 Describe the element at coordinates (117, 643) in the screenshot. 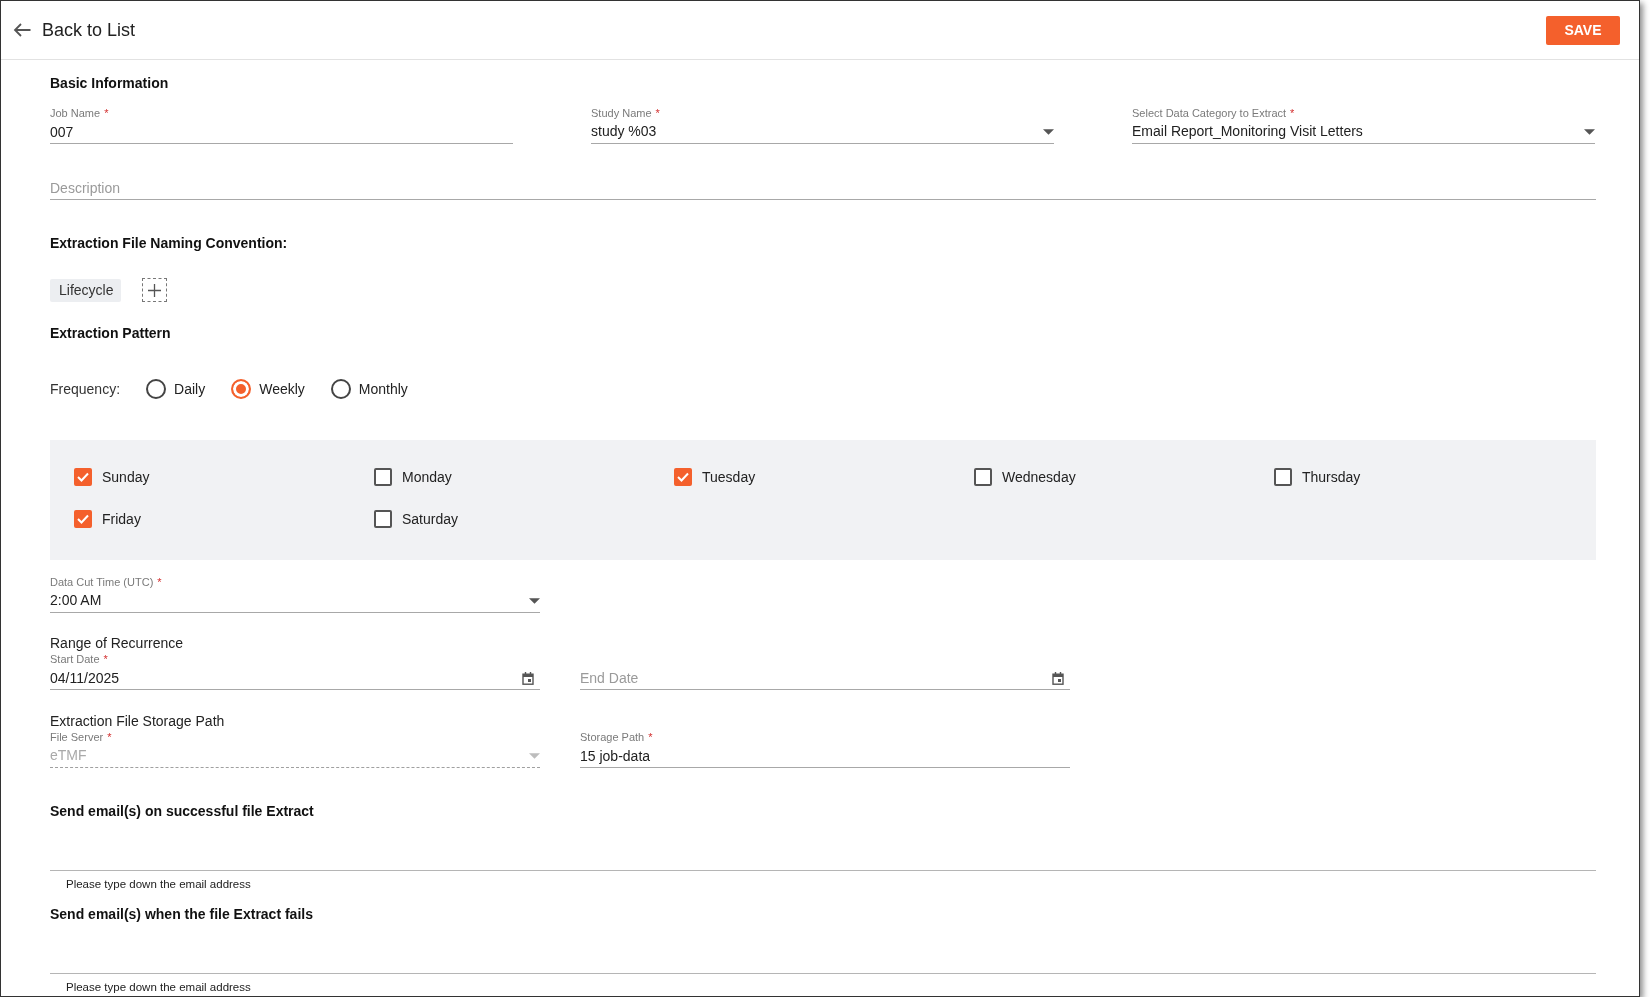

I see `section-title: Range of Recurrence` at that location.